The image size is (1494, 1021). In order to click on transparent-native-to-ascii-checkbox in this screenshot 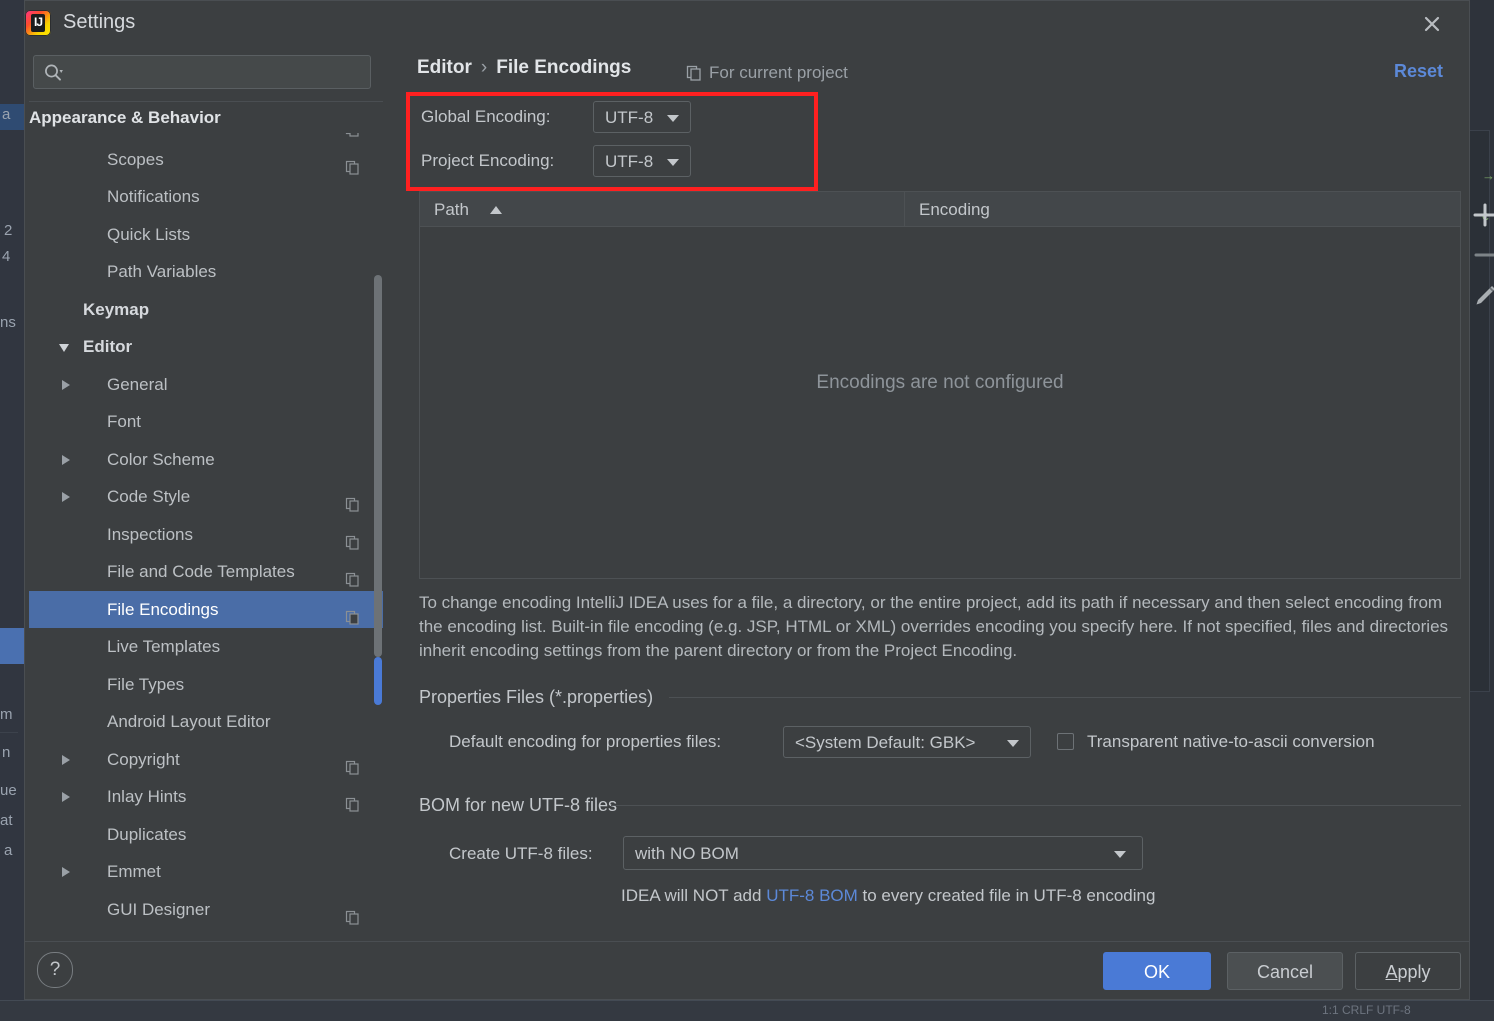, I will do `click(1065, 741)`.